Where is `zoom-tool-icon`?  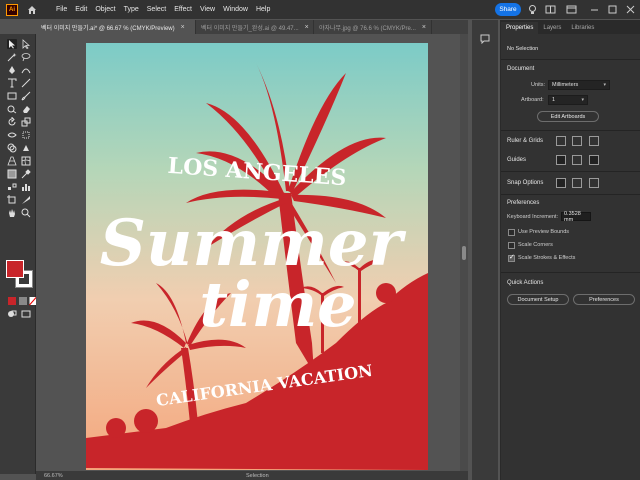
zoom-tool-icon is located at coordinates (26, 213).